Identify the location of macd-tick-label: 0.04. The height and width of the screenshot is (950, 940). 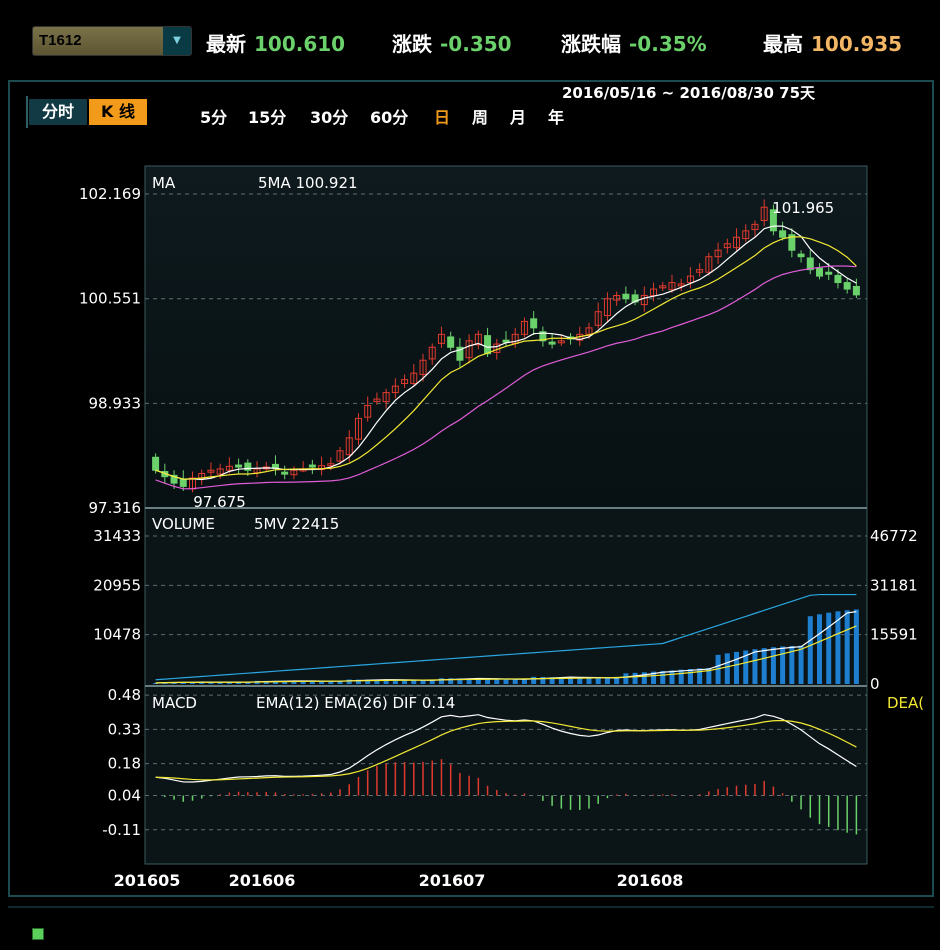
(124, 796).